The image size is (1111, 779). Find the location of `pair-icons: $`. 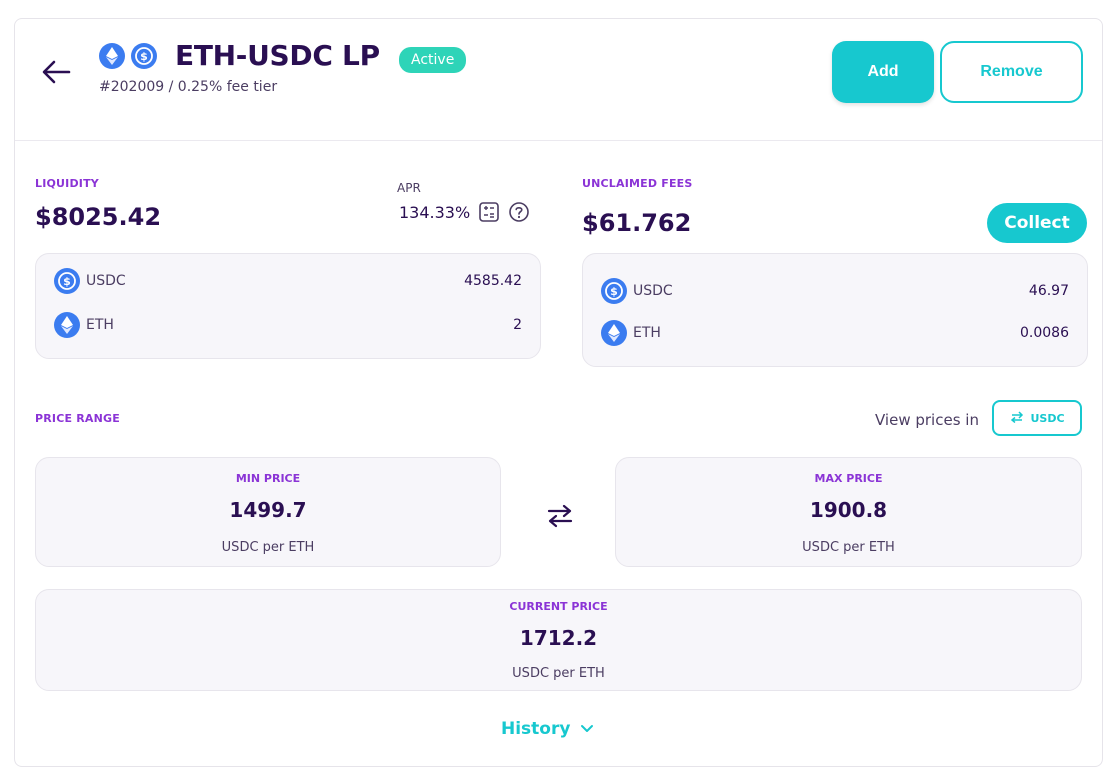

pair-icons: $ is located at coordinates (128, 56).